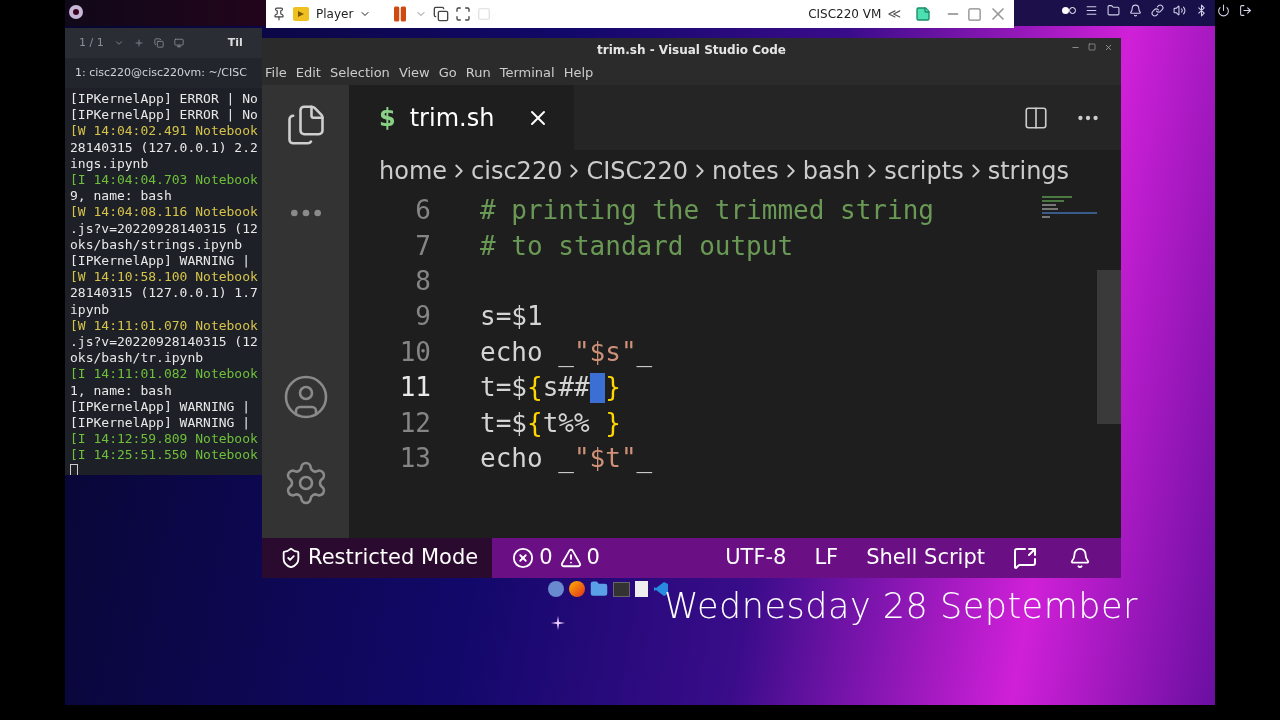 This screenshot has width=1280, height=720. Describe the element at coordinates (164, 293) in the screenshot. I see `terminal-line: 28140315 (127.0.0.1) 1.7` at that location.